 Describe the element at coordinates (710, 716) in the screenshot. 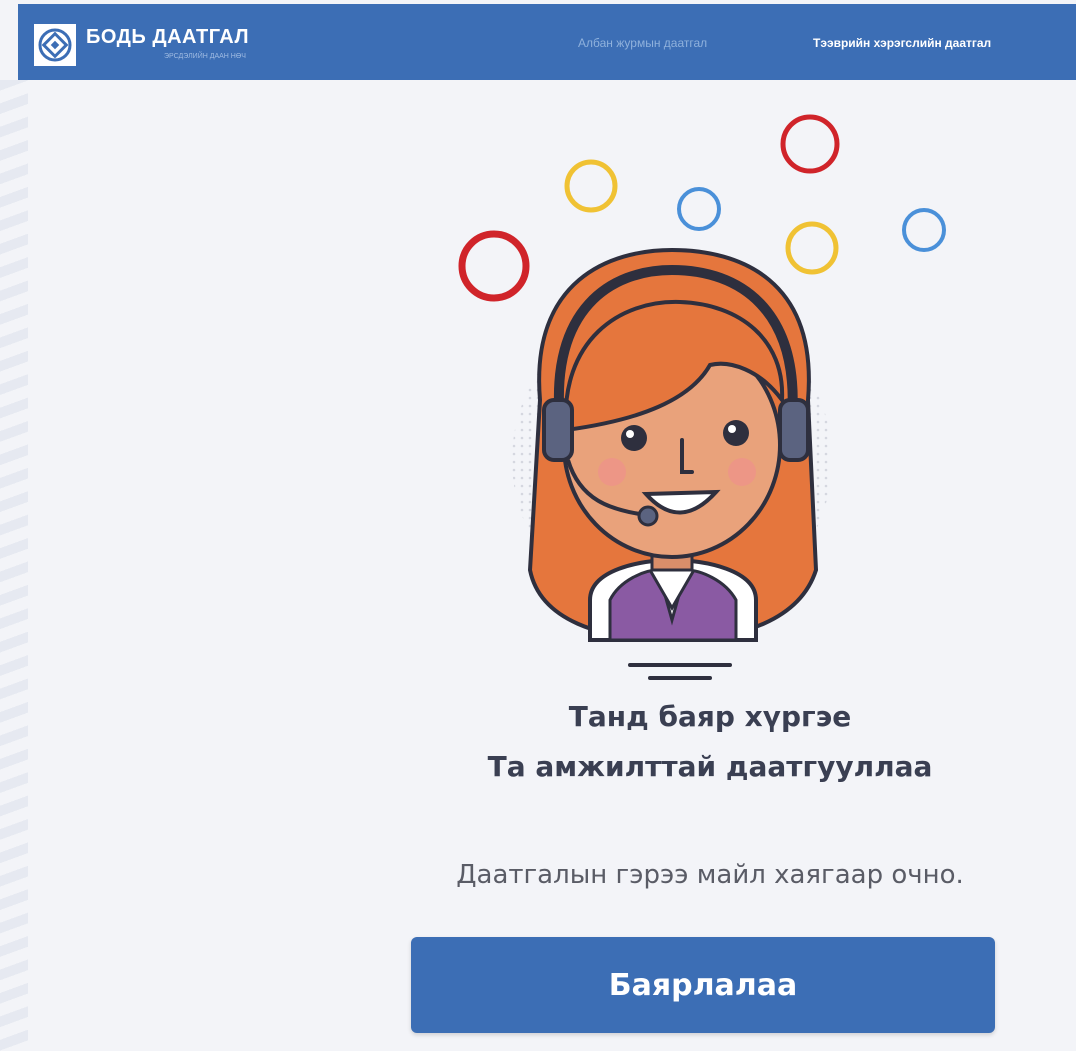

I see `success-heading: Танд баяр хүргэе` at that location.